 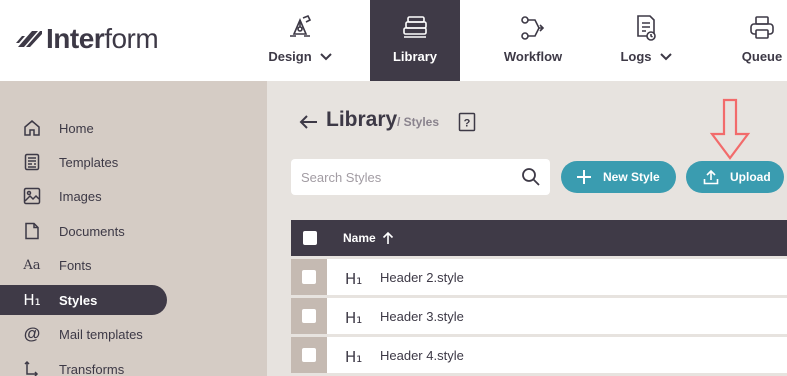 I want to click on workflow-icon, so click(x=533, y=28).